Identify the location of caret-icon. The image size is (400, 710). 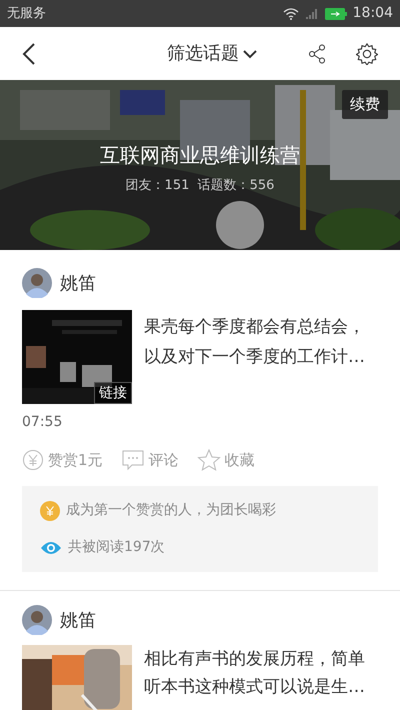
(250, 53).